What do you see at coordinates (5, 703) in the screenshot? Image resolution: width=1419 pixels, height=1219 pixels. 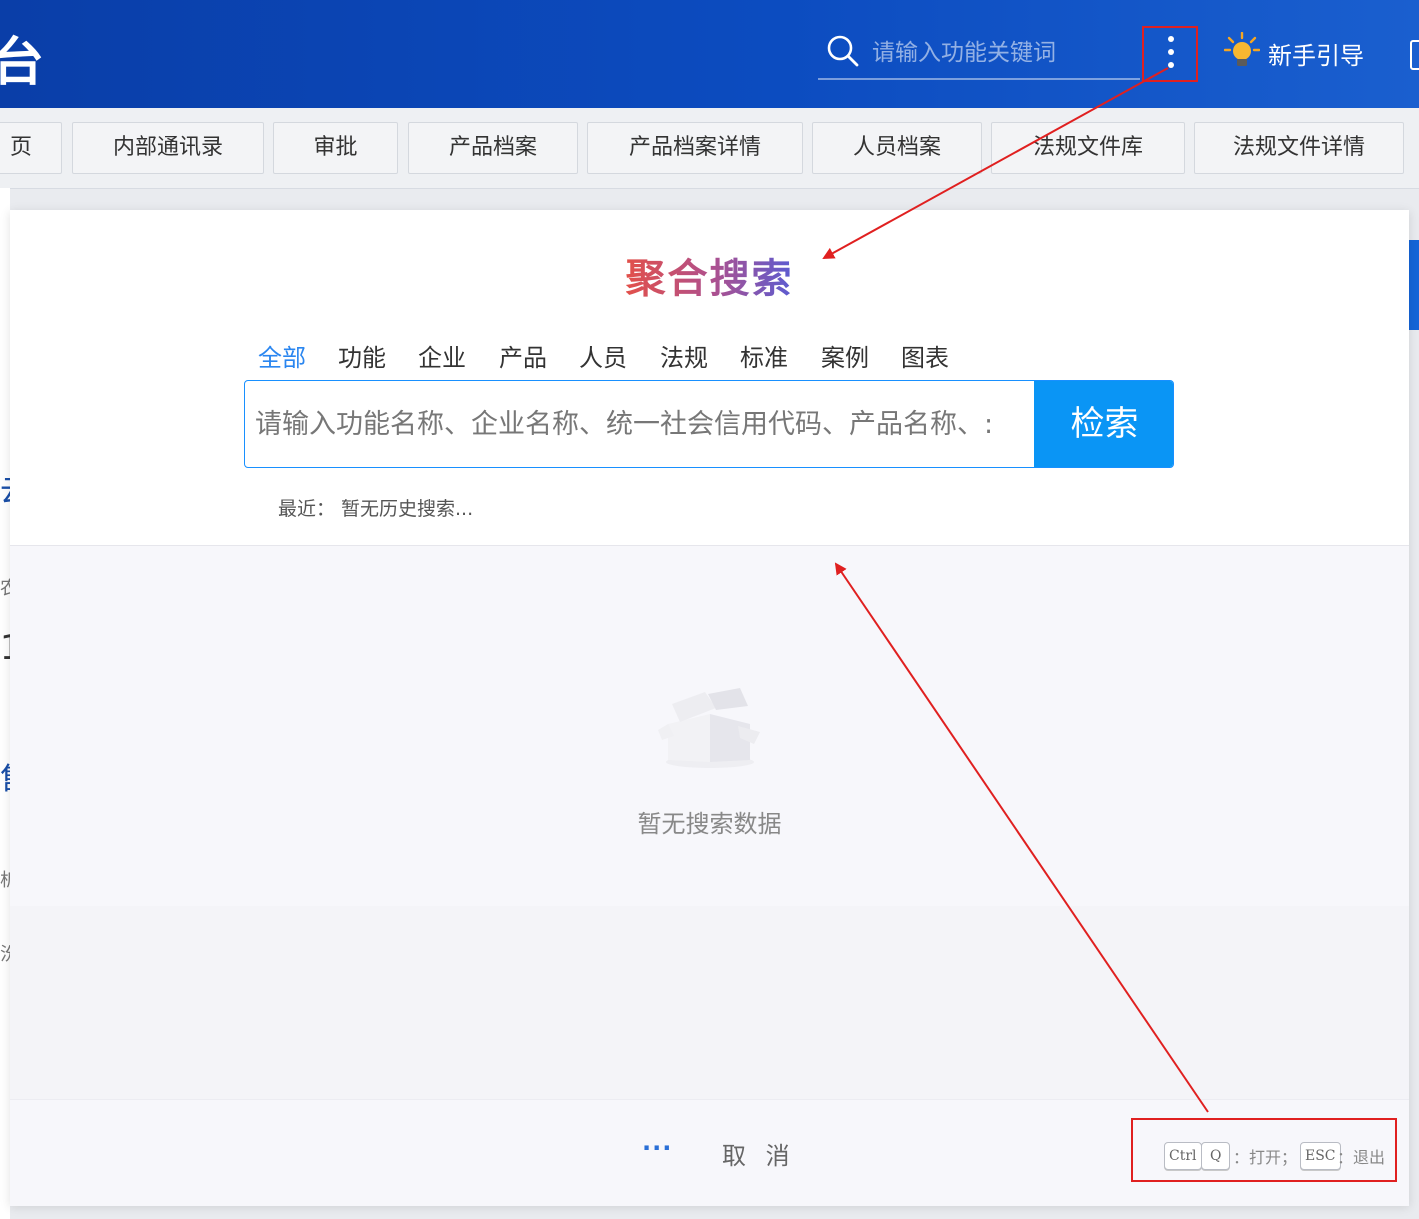 I see `background-page` at bounding box center [5, 703].